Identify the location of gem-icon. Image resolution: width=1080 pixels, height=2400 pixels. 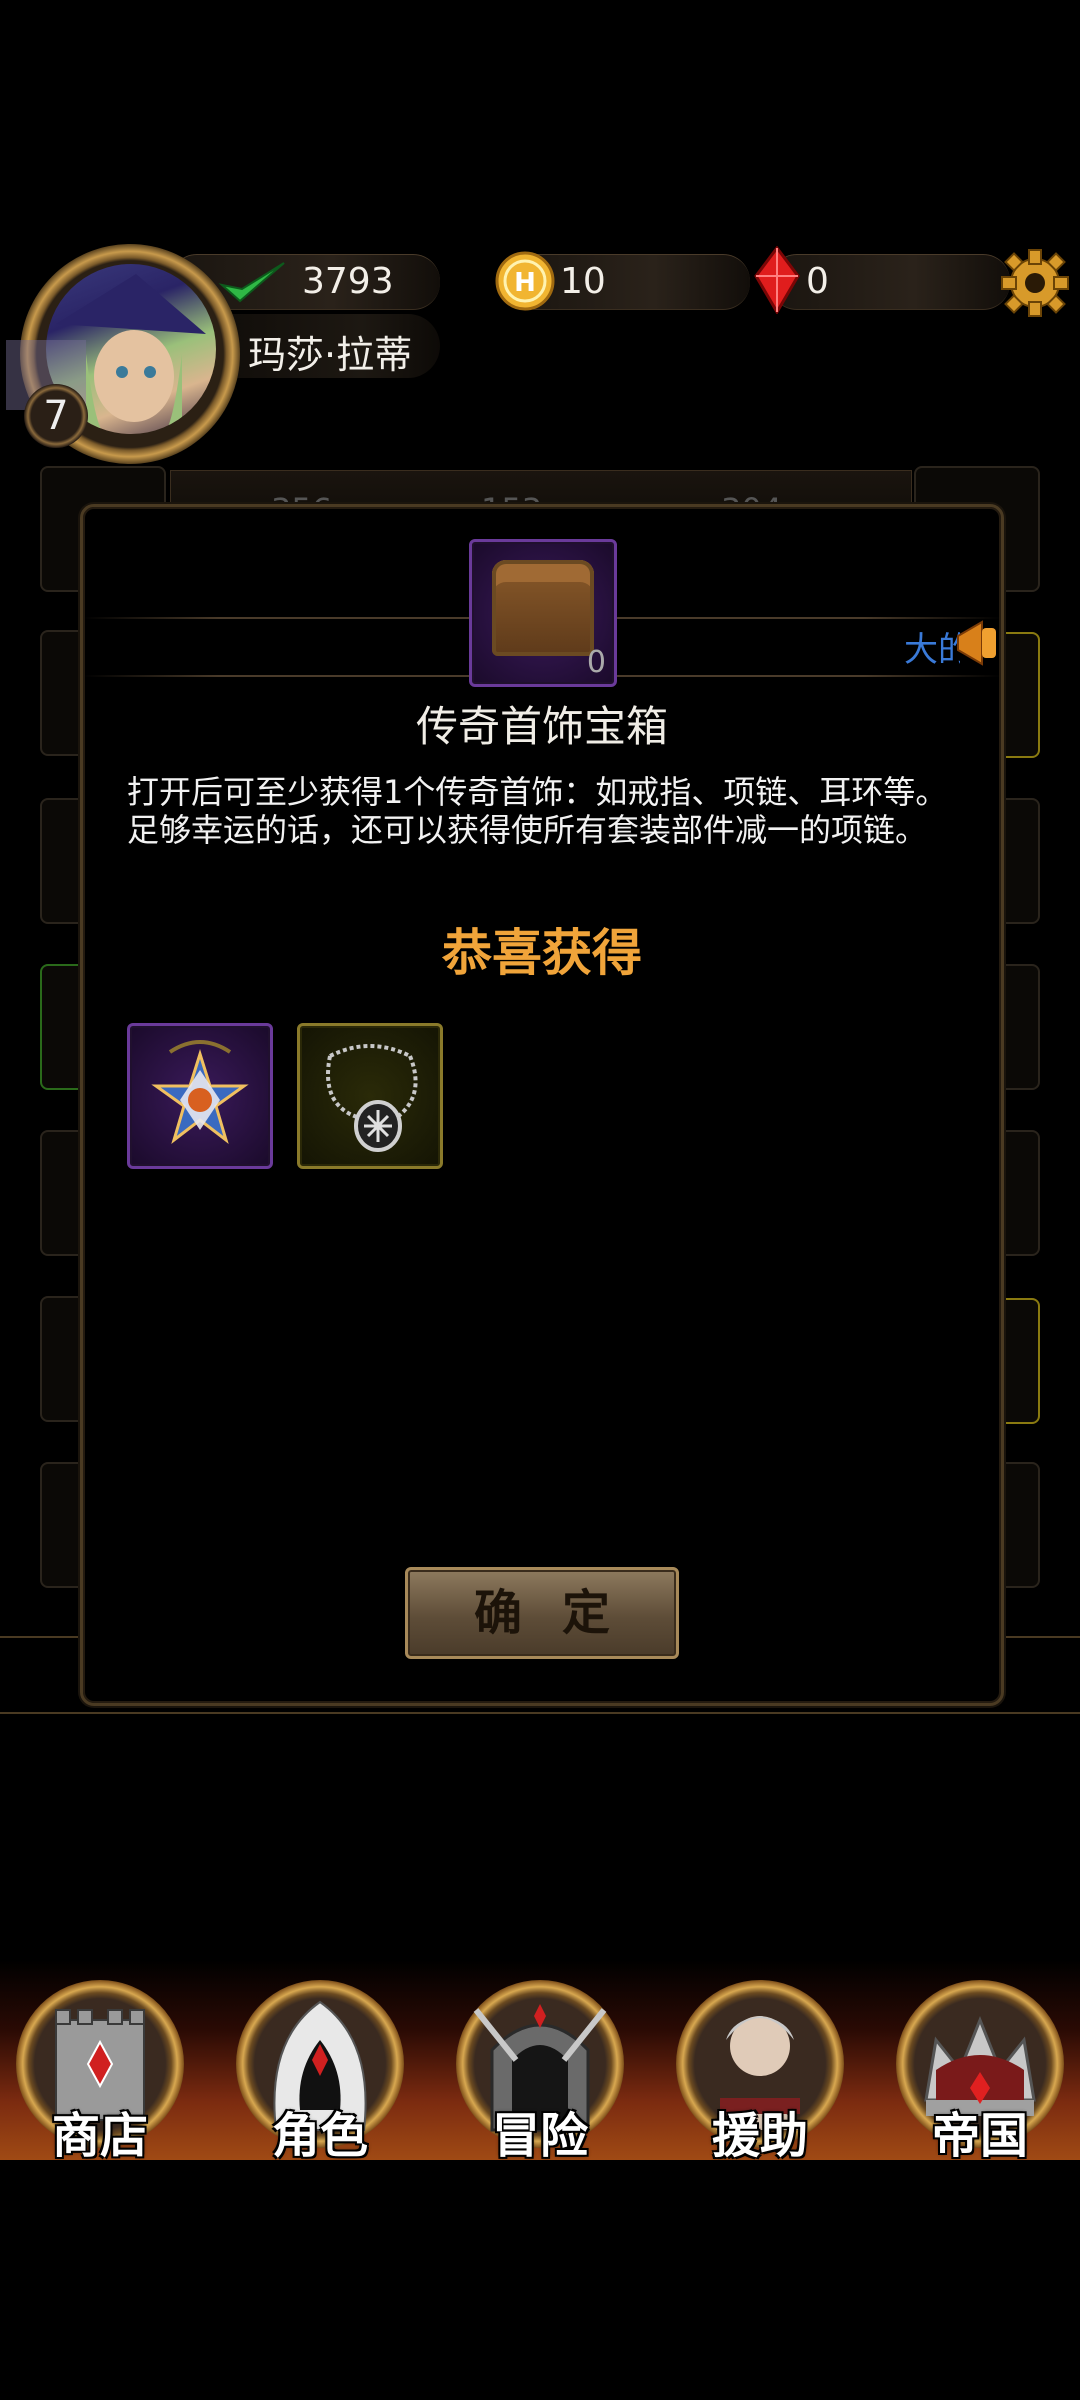
(777, 280).